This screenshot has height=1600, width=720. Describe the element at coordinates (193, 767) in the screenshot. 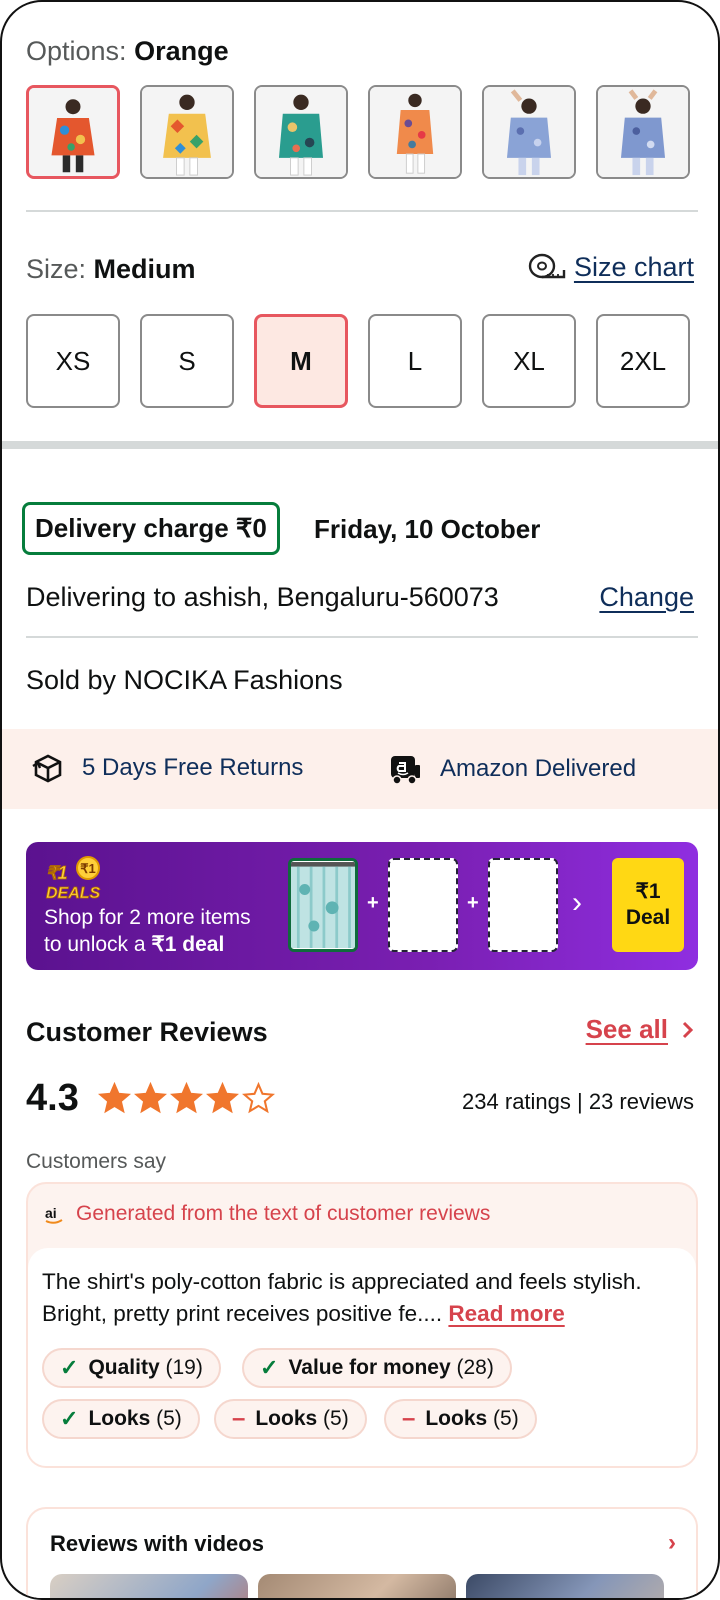

I see `returns-perk-label: 5 Days Free Returns` at that location.